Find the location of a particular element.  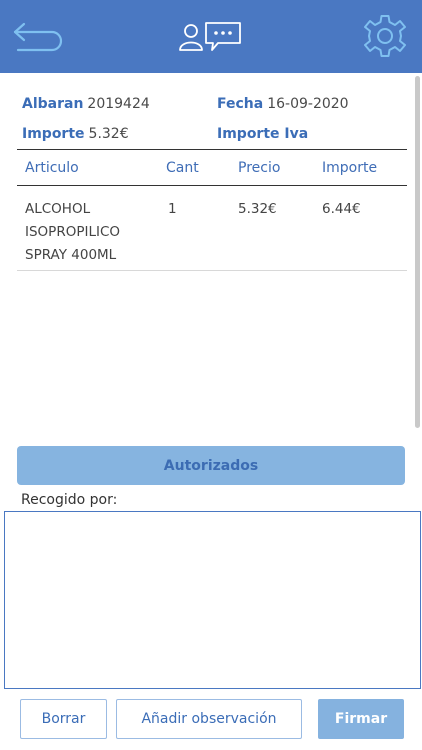

column-header-cant: Cant is located at coordinates (182, 168).